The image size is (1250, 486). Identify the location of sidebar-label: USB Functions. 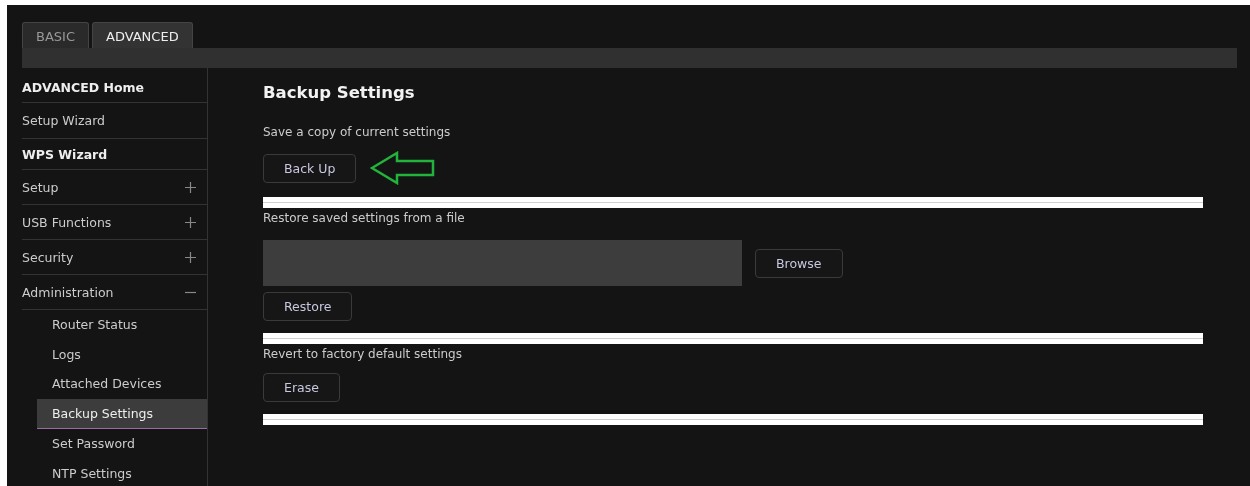
(67, 222).